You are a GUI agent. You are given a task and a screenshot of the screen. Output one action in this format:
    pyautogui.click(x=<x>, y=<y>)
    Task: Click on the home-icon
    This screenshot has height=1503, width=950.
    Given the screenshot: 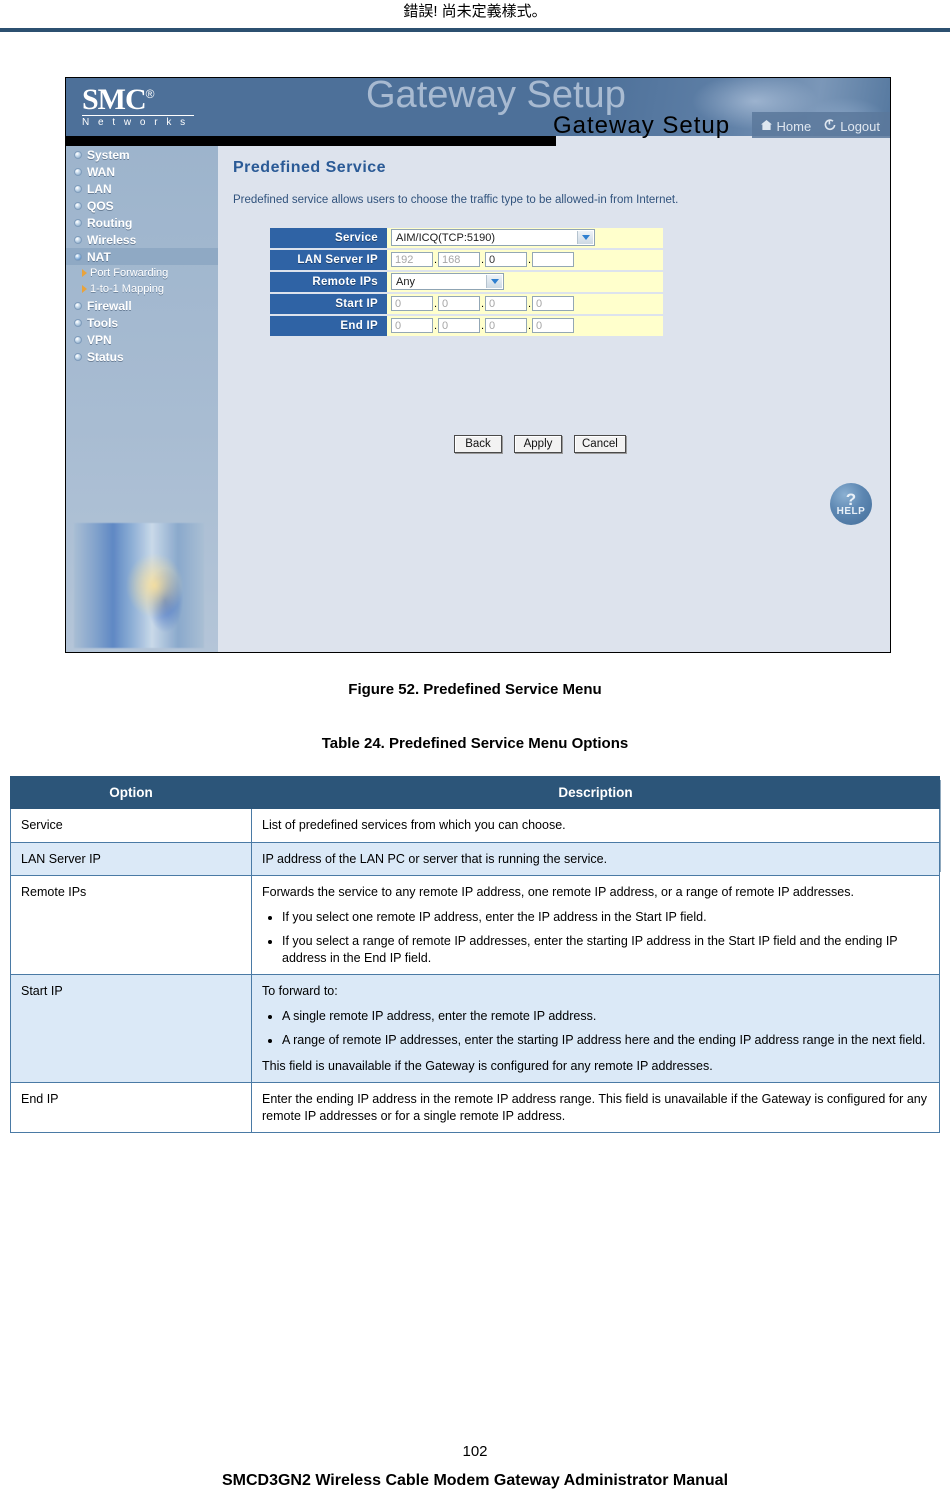 What is the action you would take?
    pyautogui.click(x=766, y=126)
    